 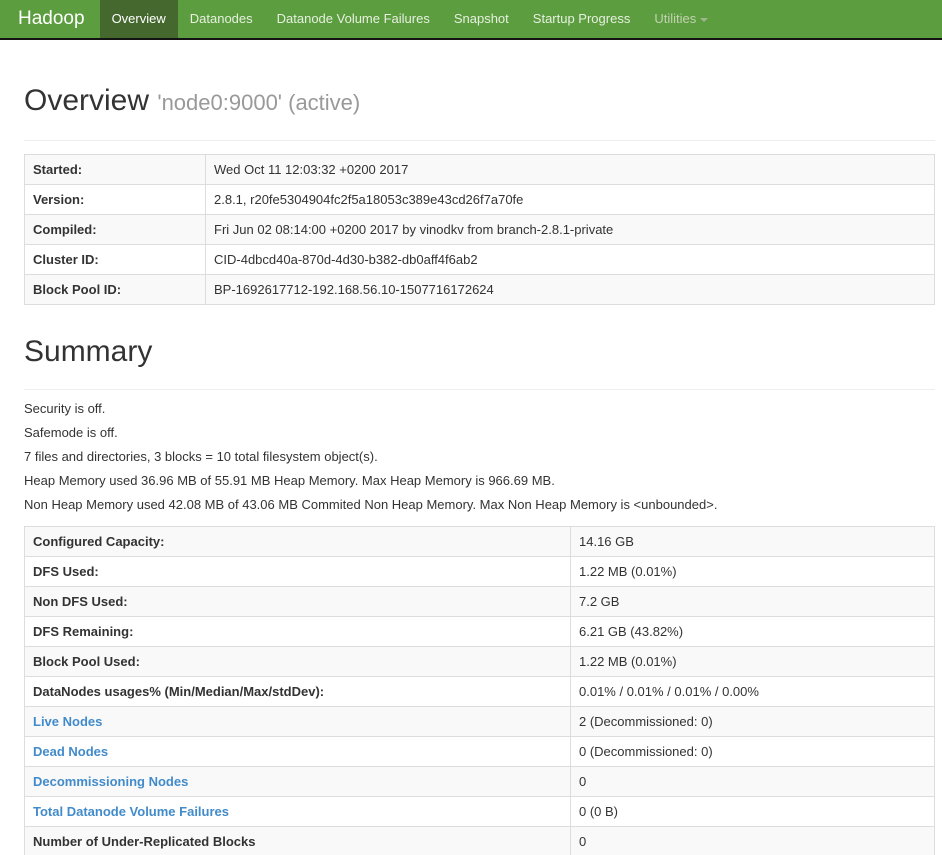 I want to click on table-row: Started: Wed Oct 11 12:03:32 +0200 2017, so click(x=479, y=169).